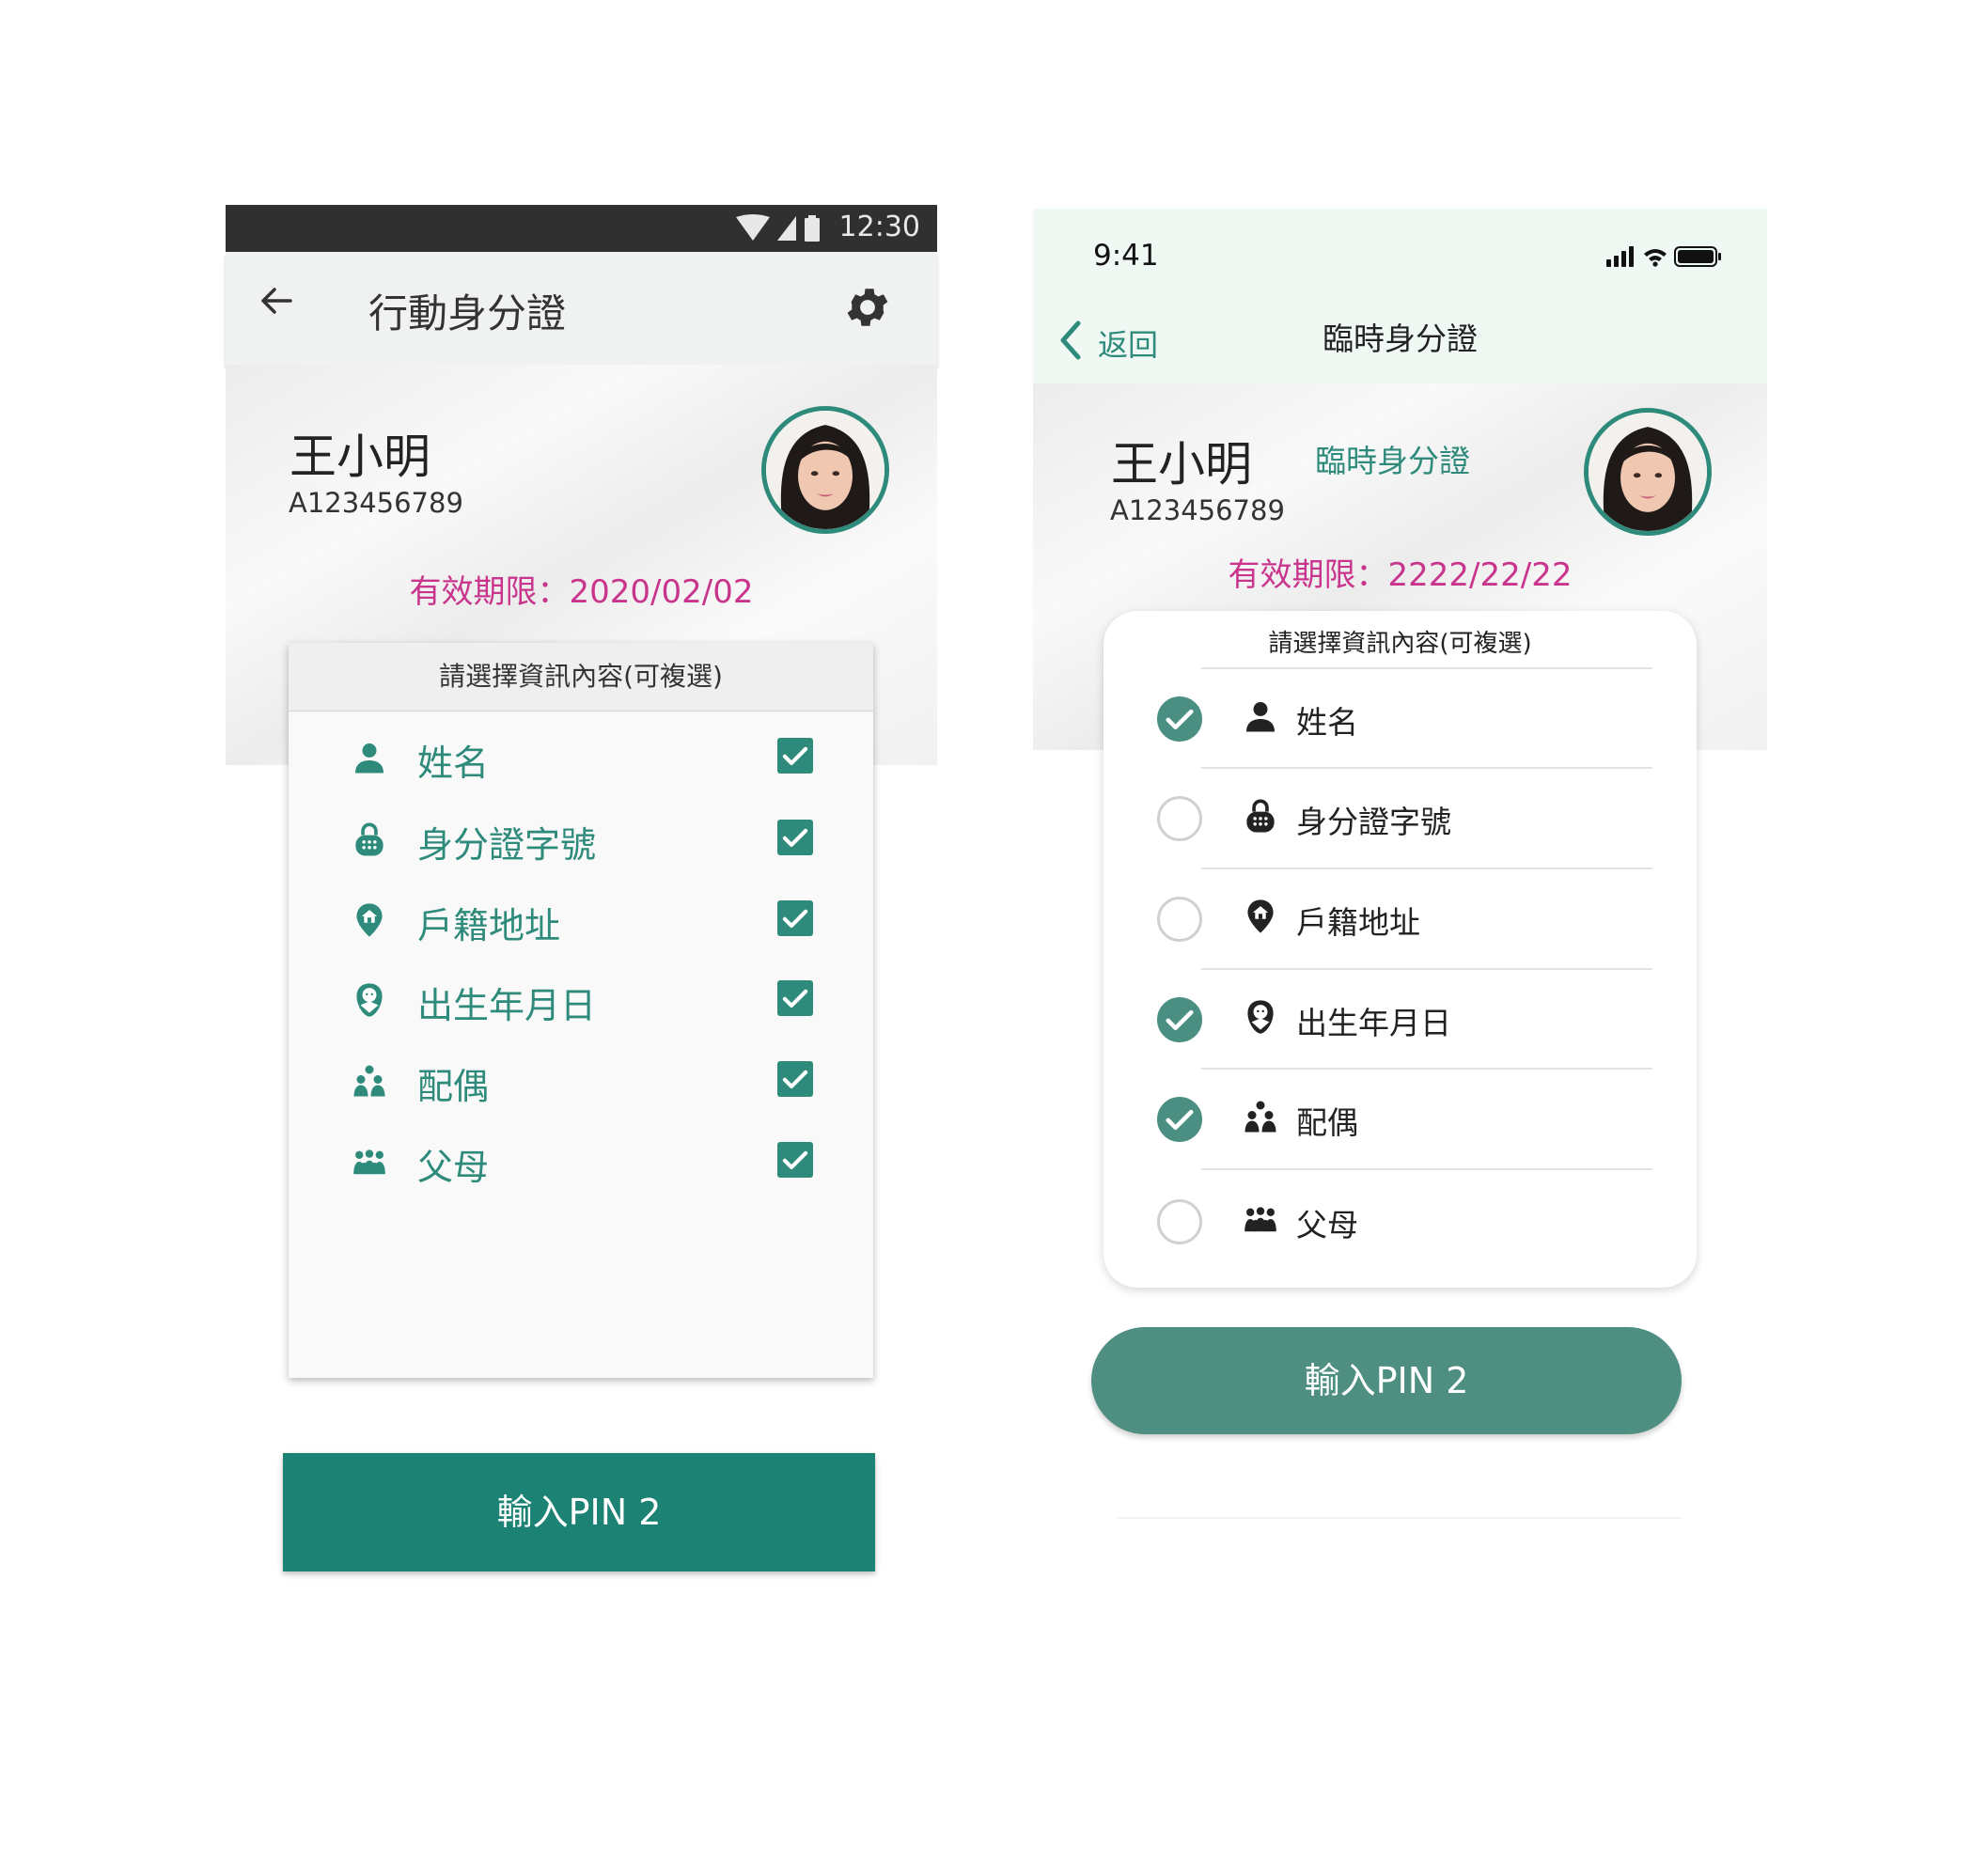 The width and height of the screenshot is (1988, 1876). Describe the element at coordinates (1400, 1518) in the screenshot. I see `bottom-divider` at that location.